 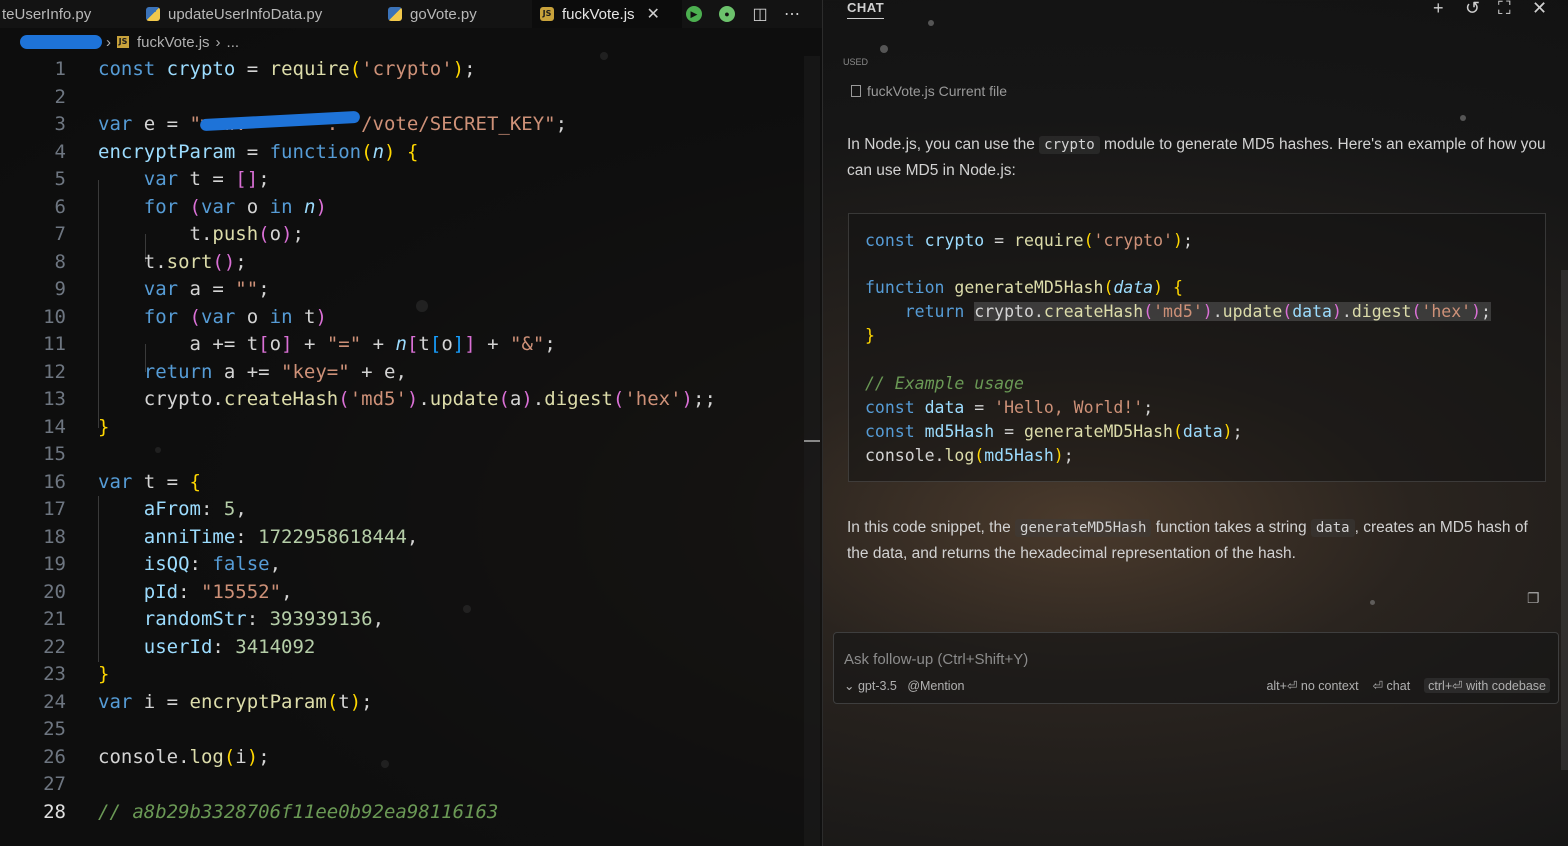 I want to click on chat-input-placeholder: Ask follow-up (Ctrl+Shift+Y), so click(x=936, y=659).